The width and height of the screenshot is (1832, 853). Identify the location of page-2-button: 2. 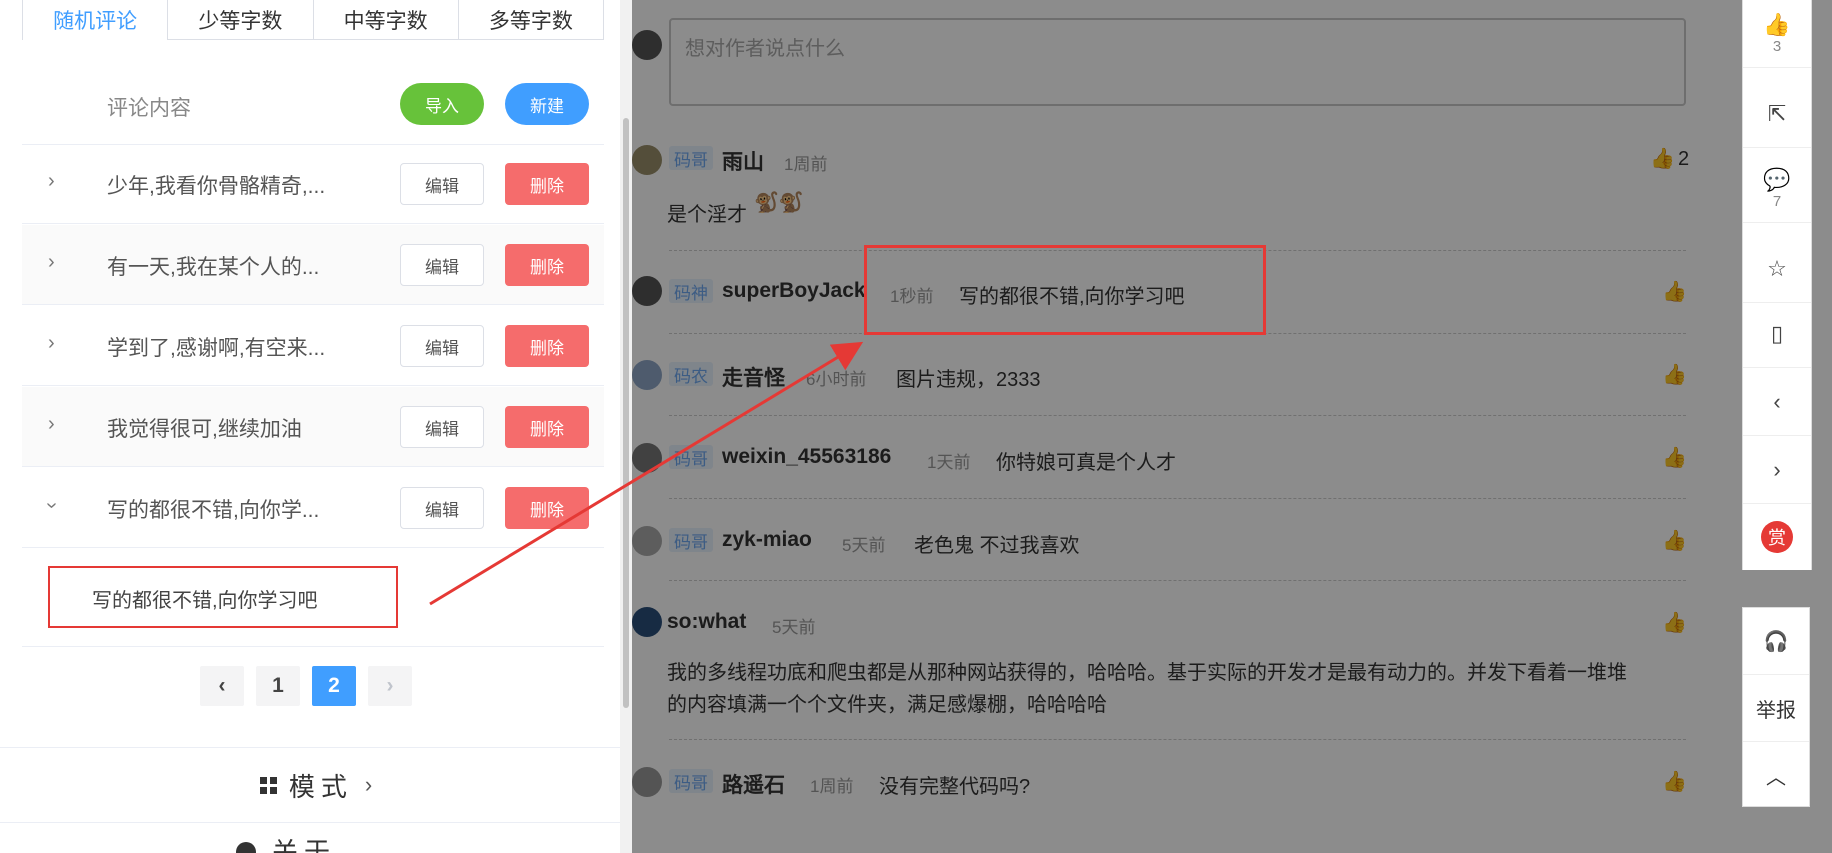
(334, 686).